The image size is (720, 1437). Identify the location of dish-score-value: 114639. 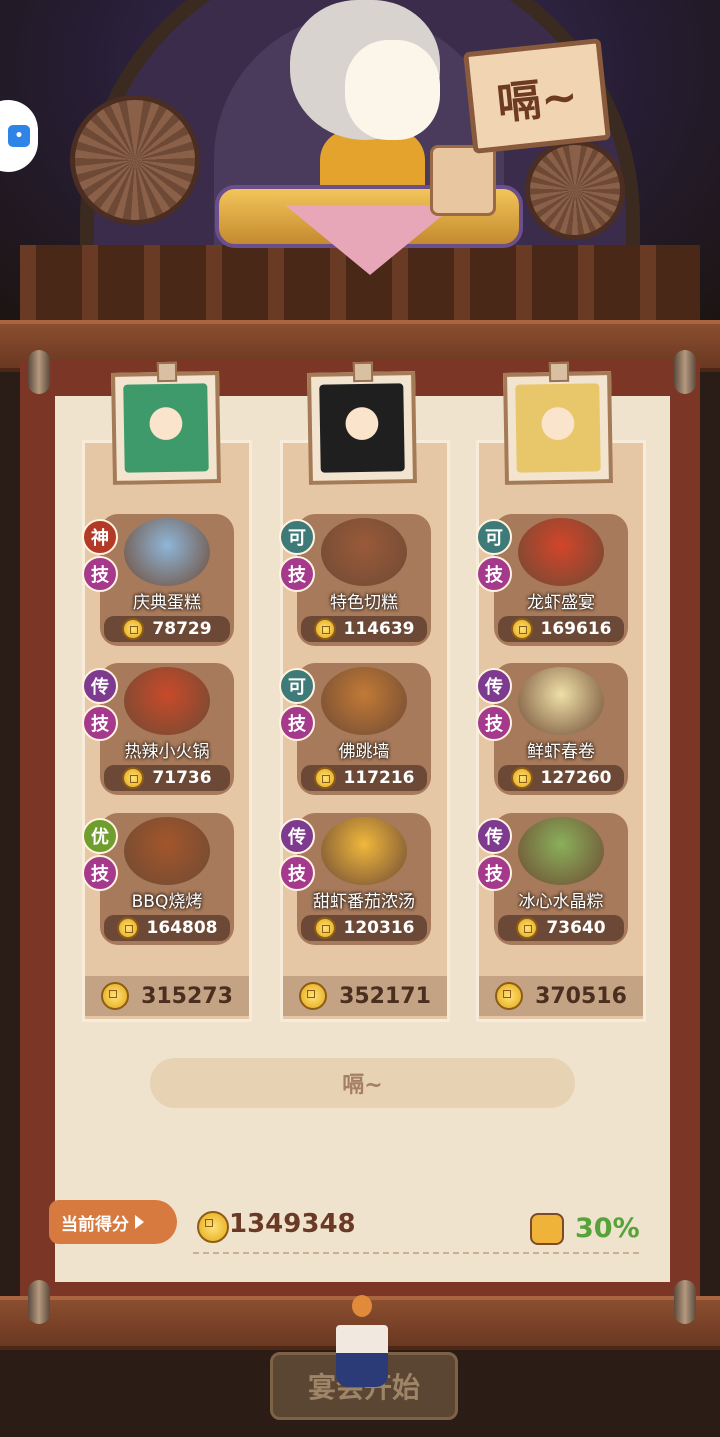
(379, 629).